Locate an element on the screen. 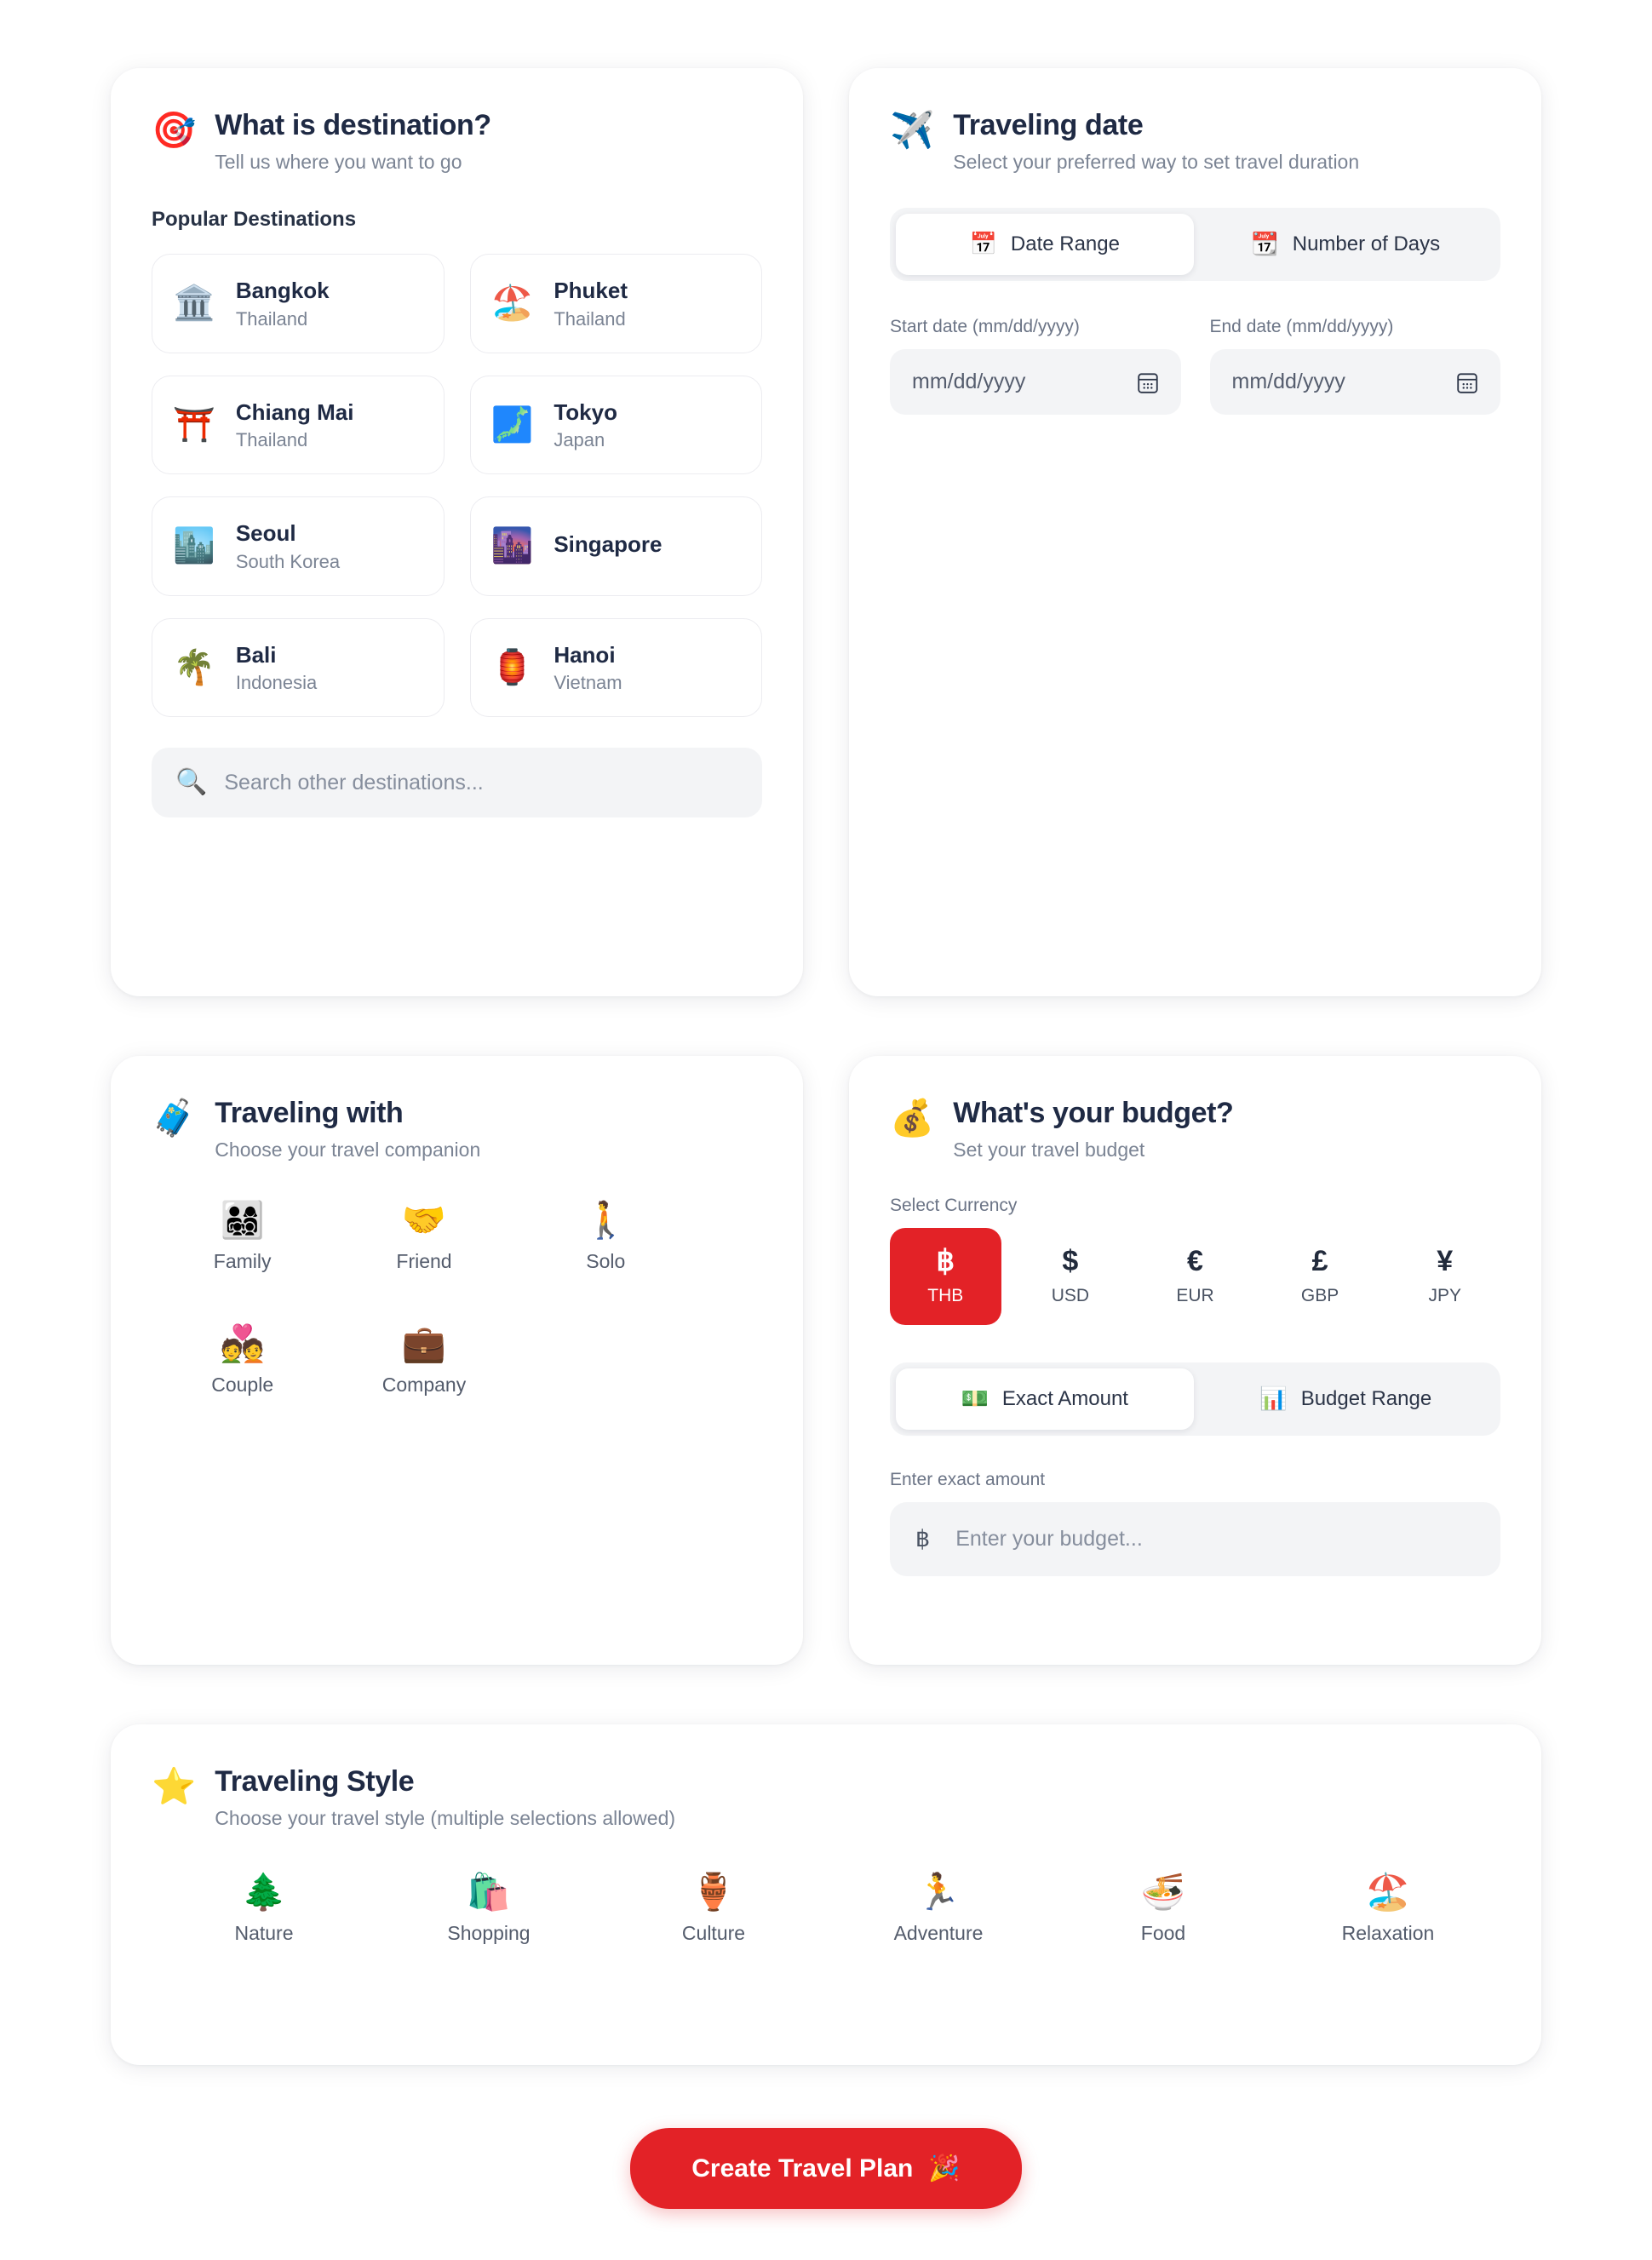 The height and width of the screenshot is (2260, 1652). companion-option-solo: 🚶 Solo is located at coordinates (606, 1238).